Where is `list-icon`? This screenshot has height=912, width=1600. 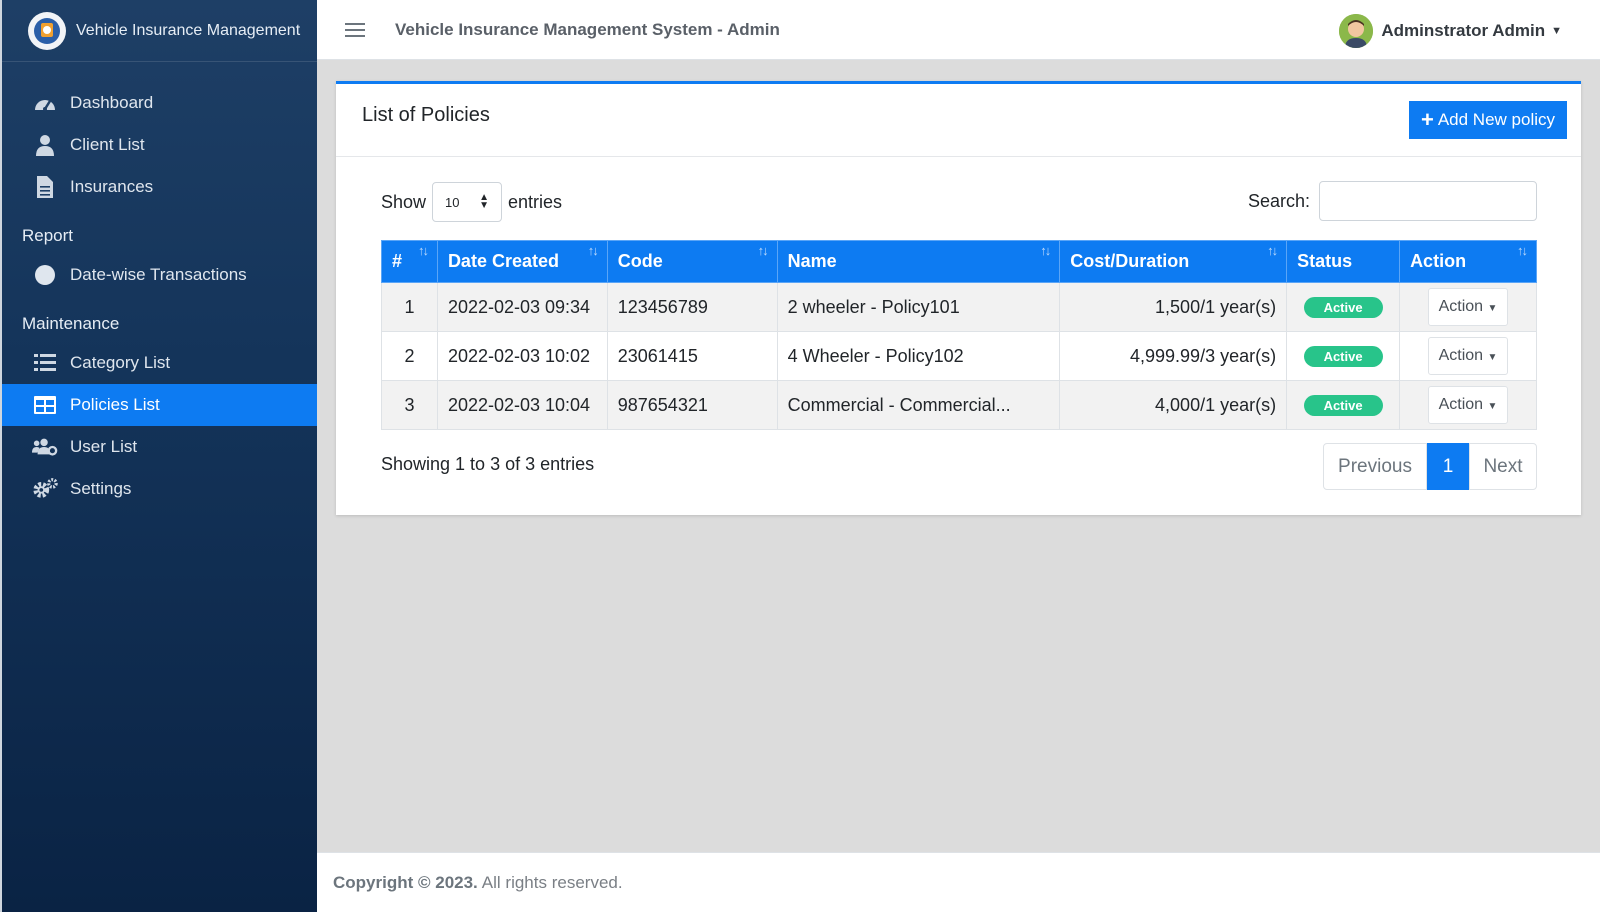 list-icon is located at coordinates (45, 363).